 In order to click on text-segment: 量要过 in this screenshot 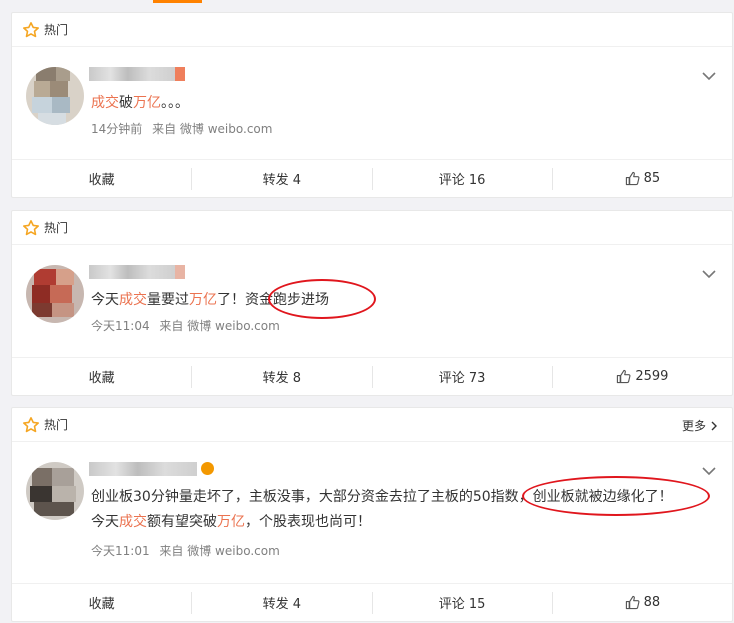, I will do `click(168, 300)`.